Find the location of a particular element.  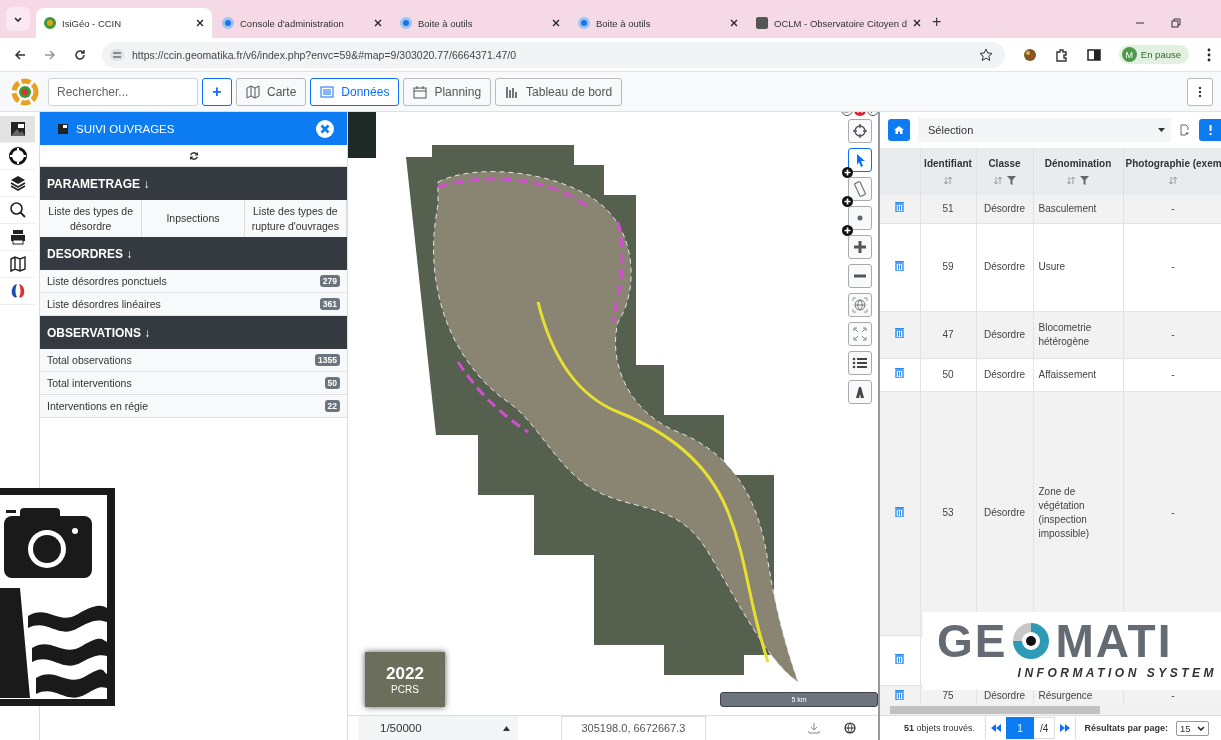

browser-tab: IsiGéo - CCIN is located at coordinates (124, 23).